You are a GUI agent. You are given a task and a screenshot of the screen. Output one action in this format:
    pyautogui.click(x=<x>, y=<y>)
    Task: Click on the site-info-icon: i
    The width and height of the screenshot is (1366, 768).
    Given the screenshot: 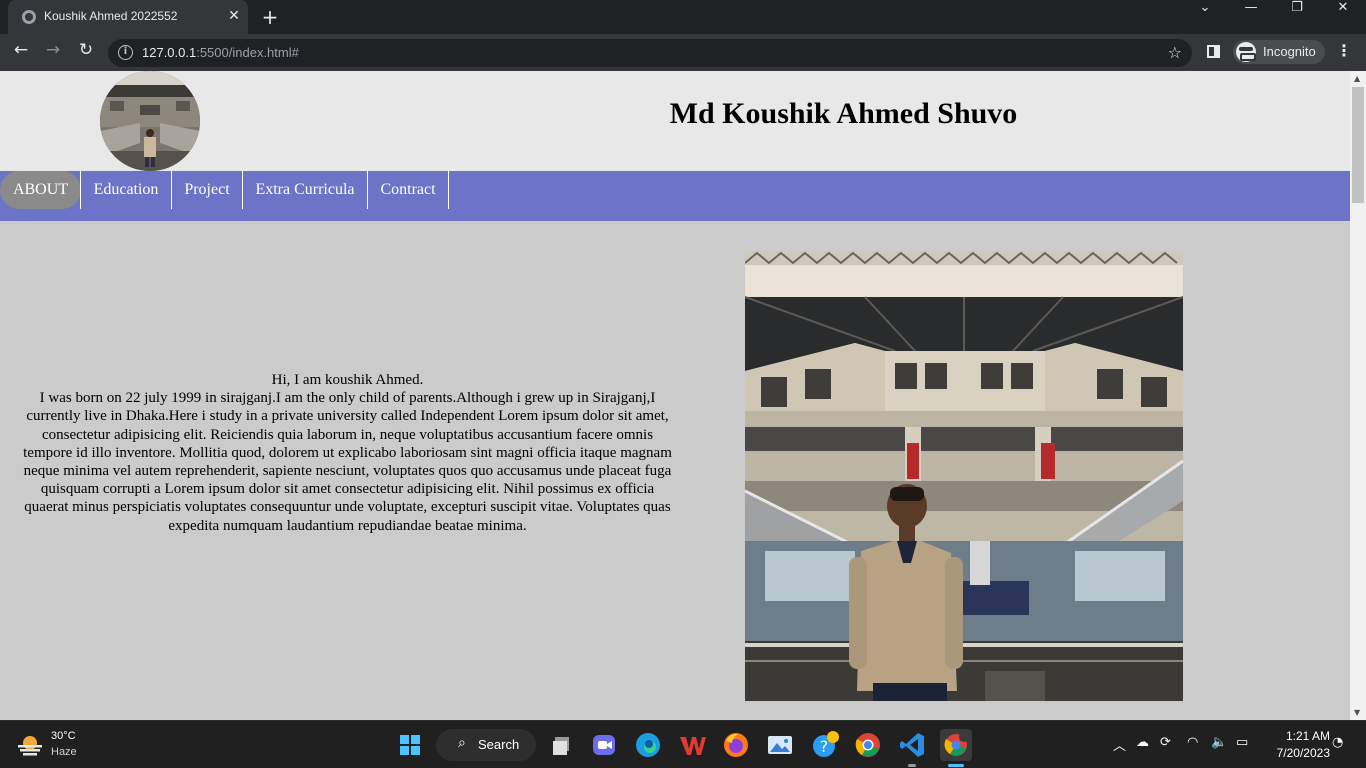 What is the action you would take?
    pyautogui.click(x=125, y=52)
    